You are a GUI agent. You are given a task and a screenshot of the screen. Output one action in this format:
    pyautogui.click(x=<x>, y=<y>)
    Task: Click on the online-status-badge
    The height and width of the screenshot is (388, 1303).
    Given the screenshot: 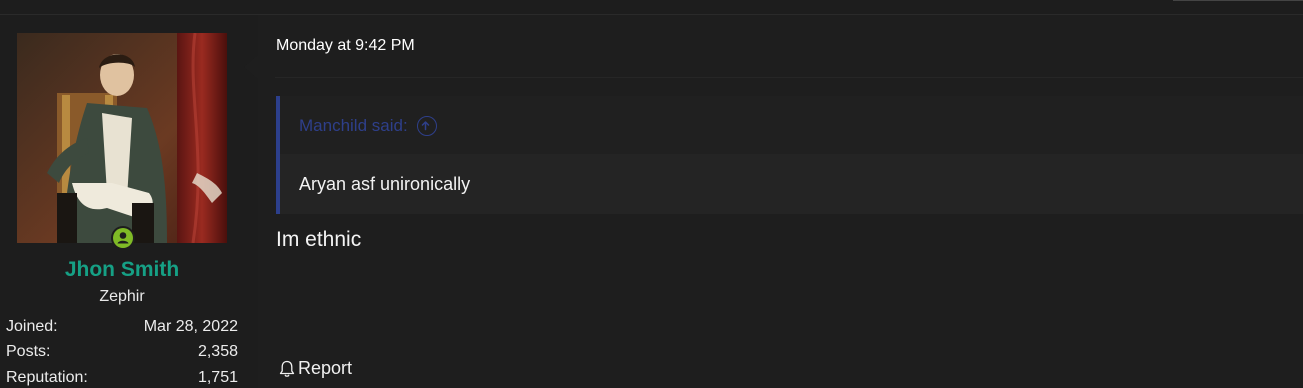 What is the action you would take?
    pyautogui.click(x=123, y=238)
    